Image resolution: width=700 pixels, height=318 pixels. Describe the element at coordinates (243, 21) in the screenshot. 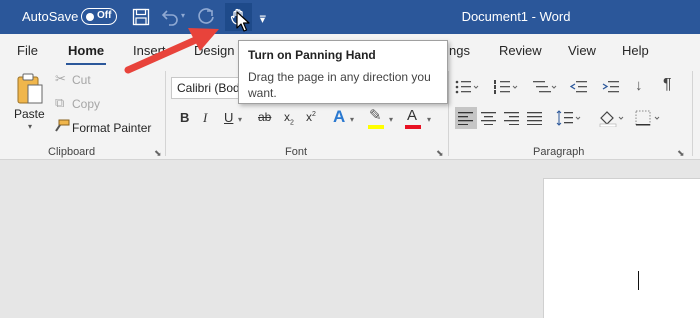

I see `mouse-pointer-icon` at that location.